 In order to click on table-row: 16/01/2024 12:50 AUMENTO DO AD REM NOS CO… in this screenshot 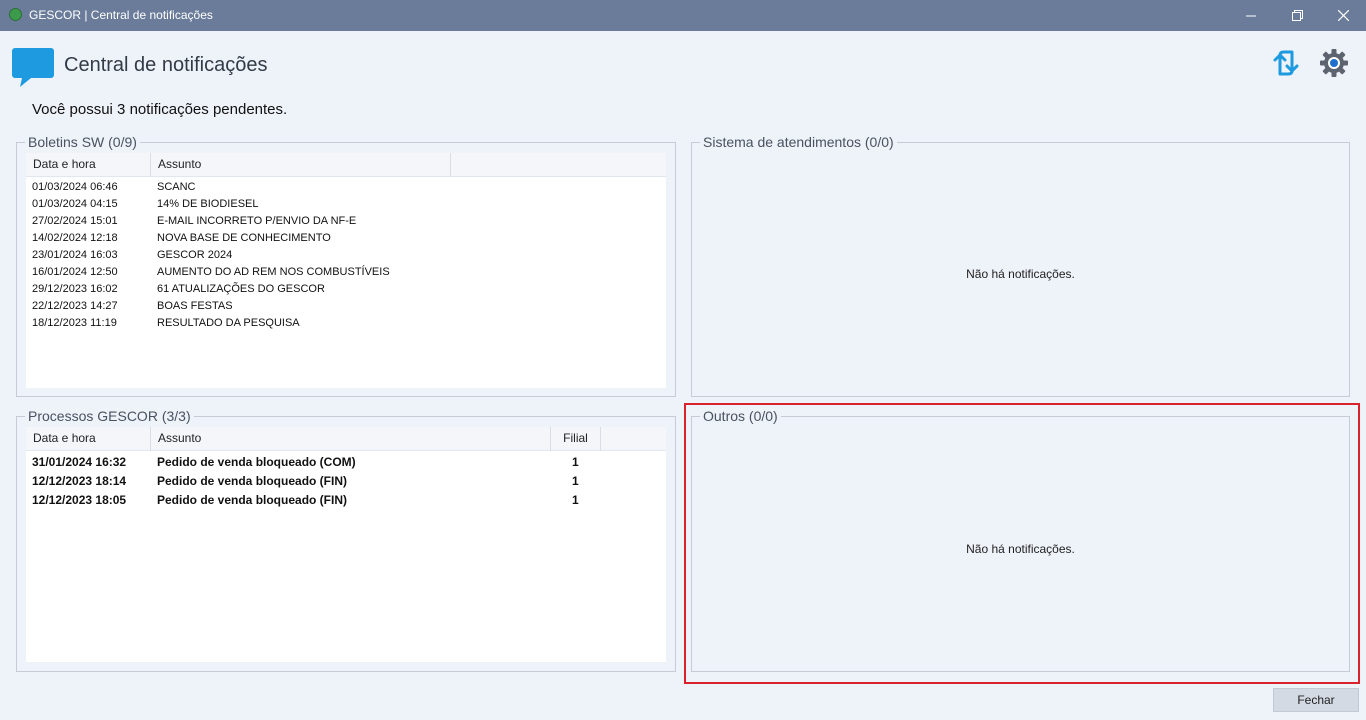, I will do `click(346, 272)`.